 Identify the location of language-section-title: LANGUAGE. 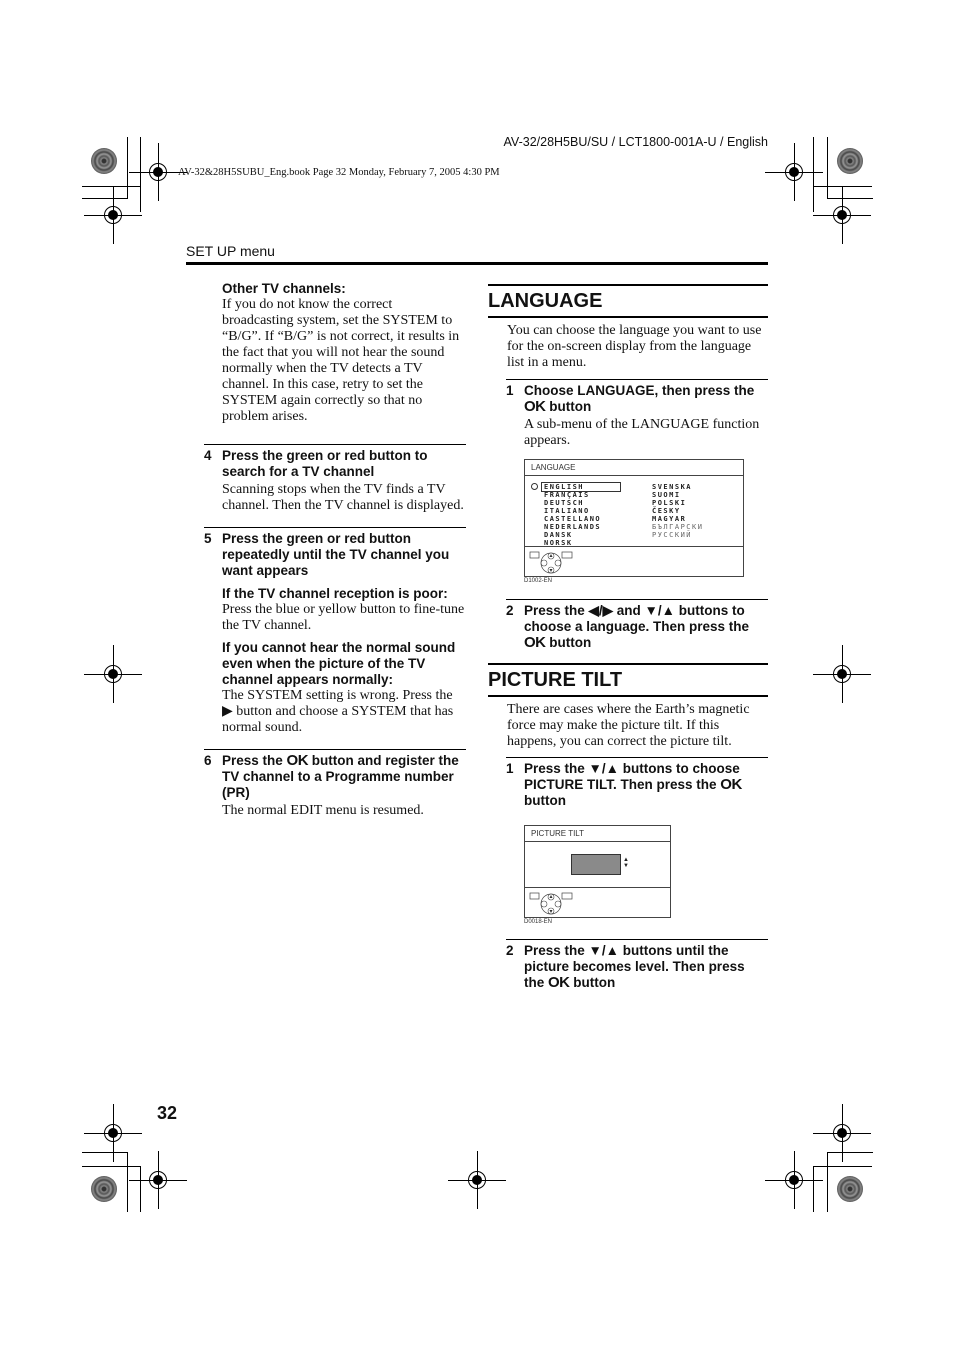
(628, 301).